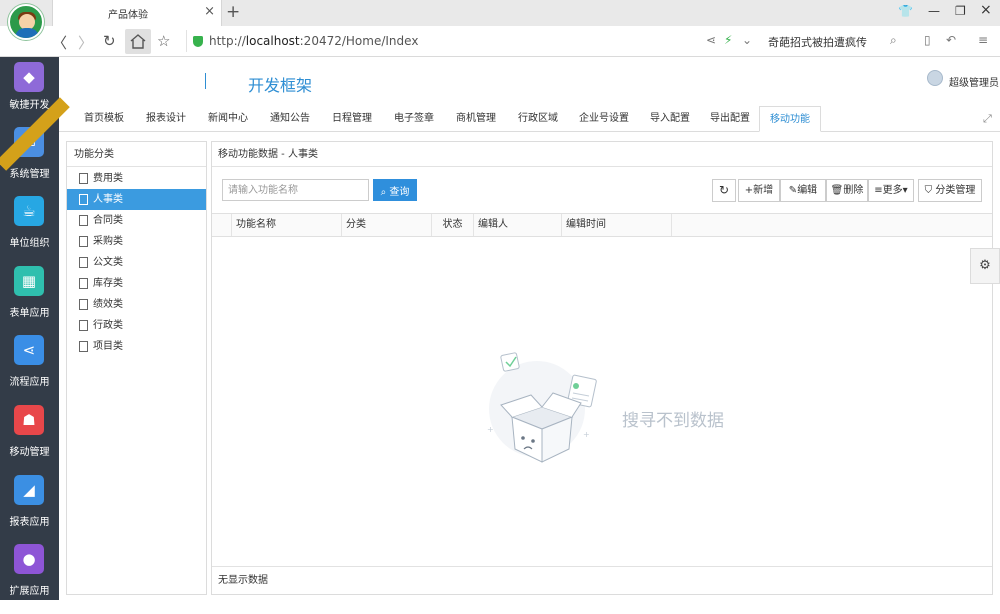  Describe the element at coordinates (290, 119) in the screenshot. I see `tab-notices: 通知公告` at that location.